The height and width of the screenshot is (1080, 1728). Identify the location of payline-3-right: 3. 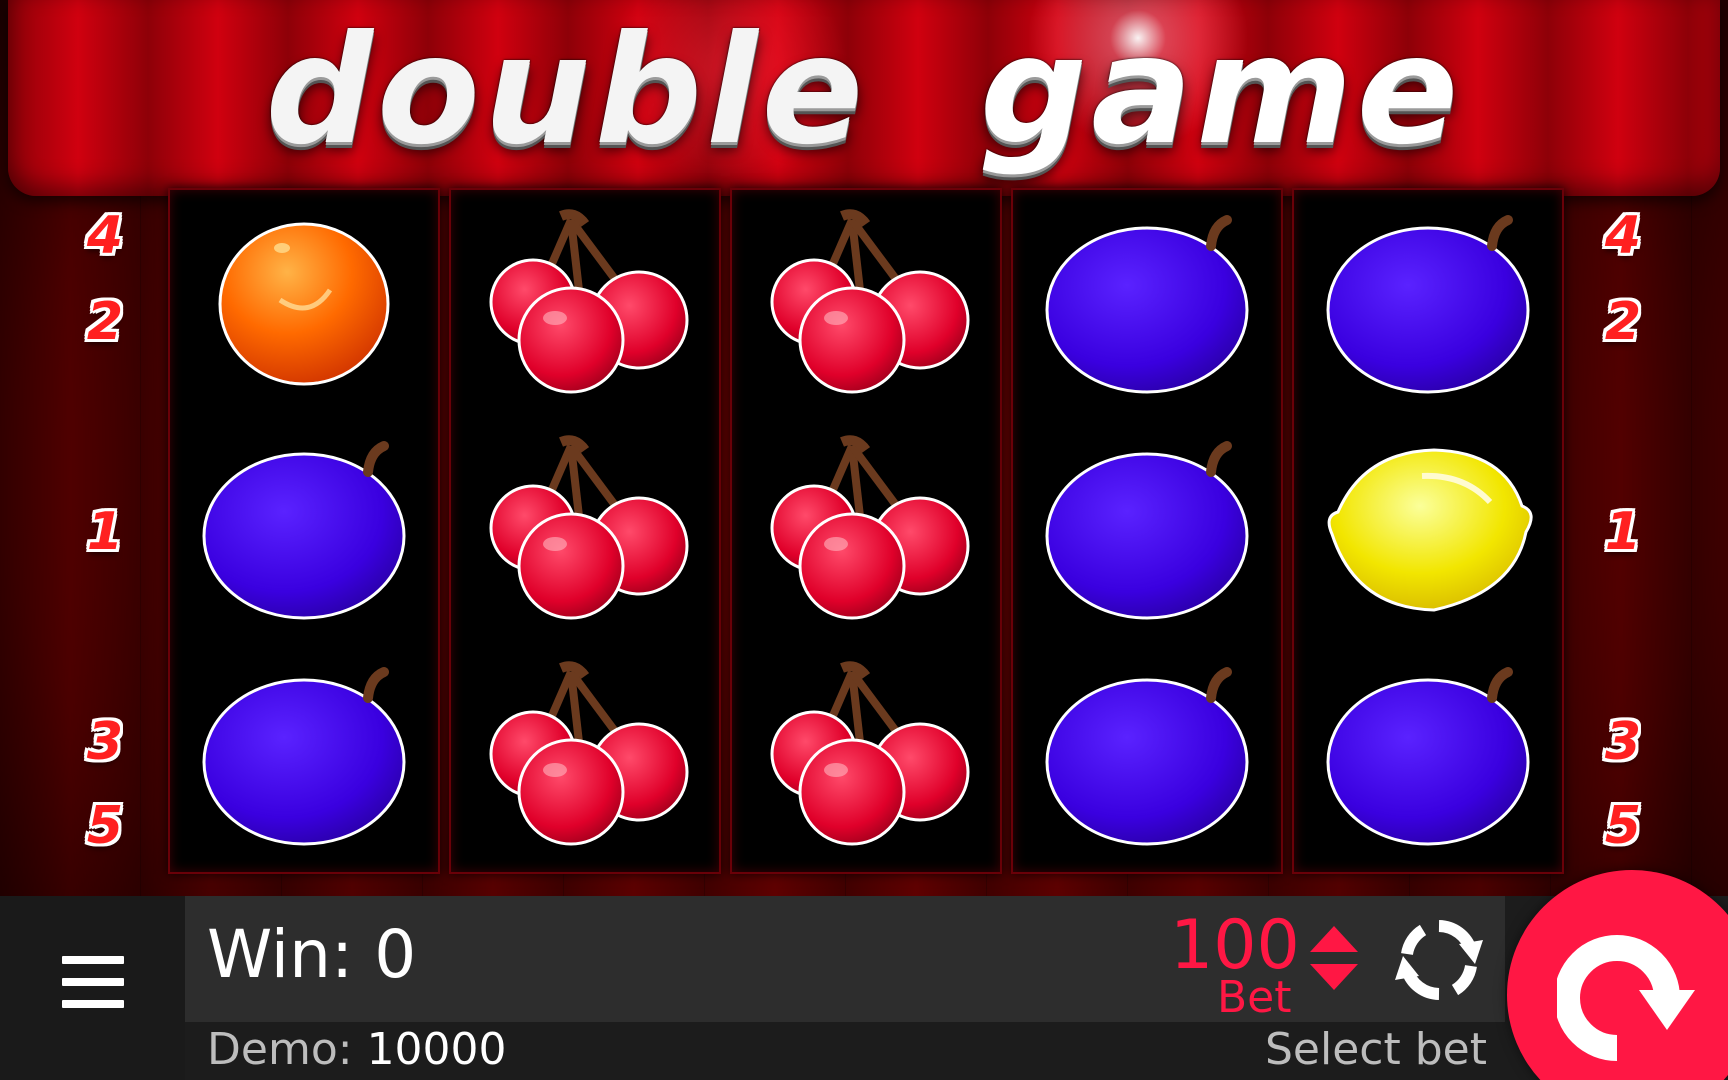
(1623, 742).